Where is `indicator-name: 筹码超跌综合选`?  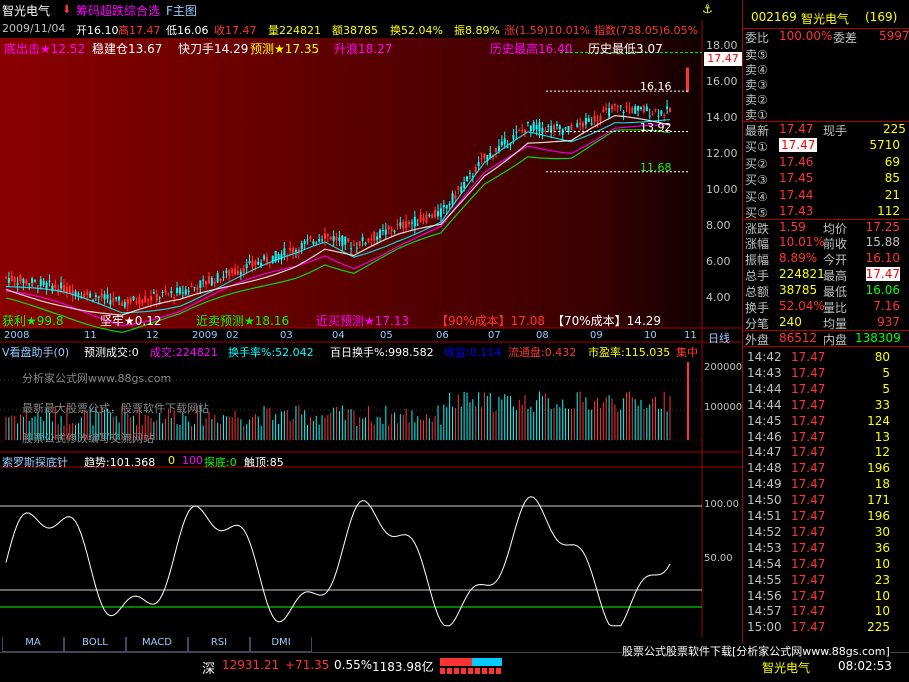
indicator-name: 筹码超跌综合选 is located at coordinates (118, 10).